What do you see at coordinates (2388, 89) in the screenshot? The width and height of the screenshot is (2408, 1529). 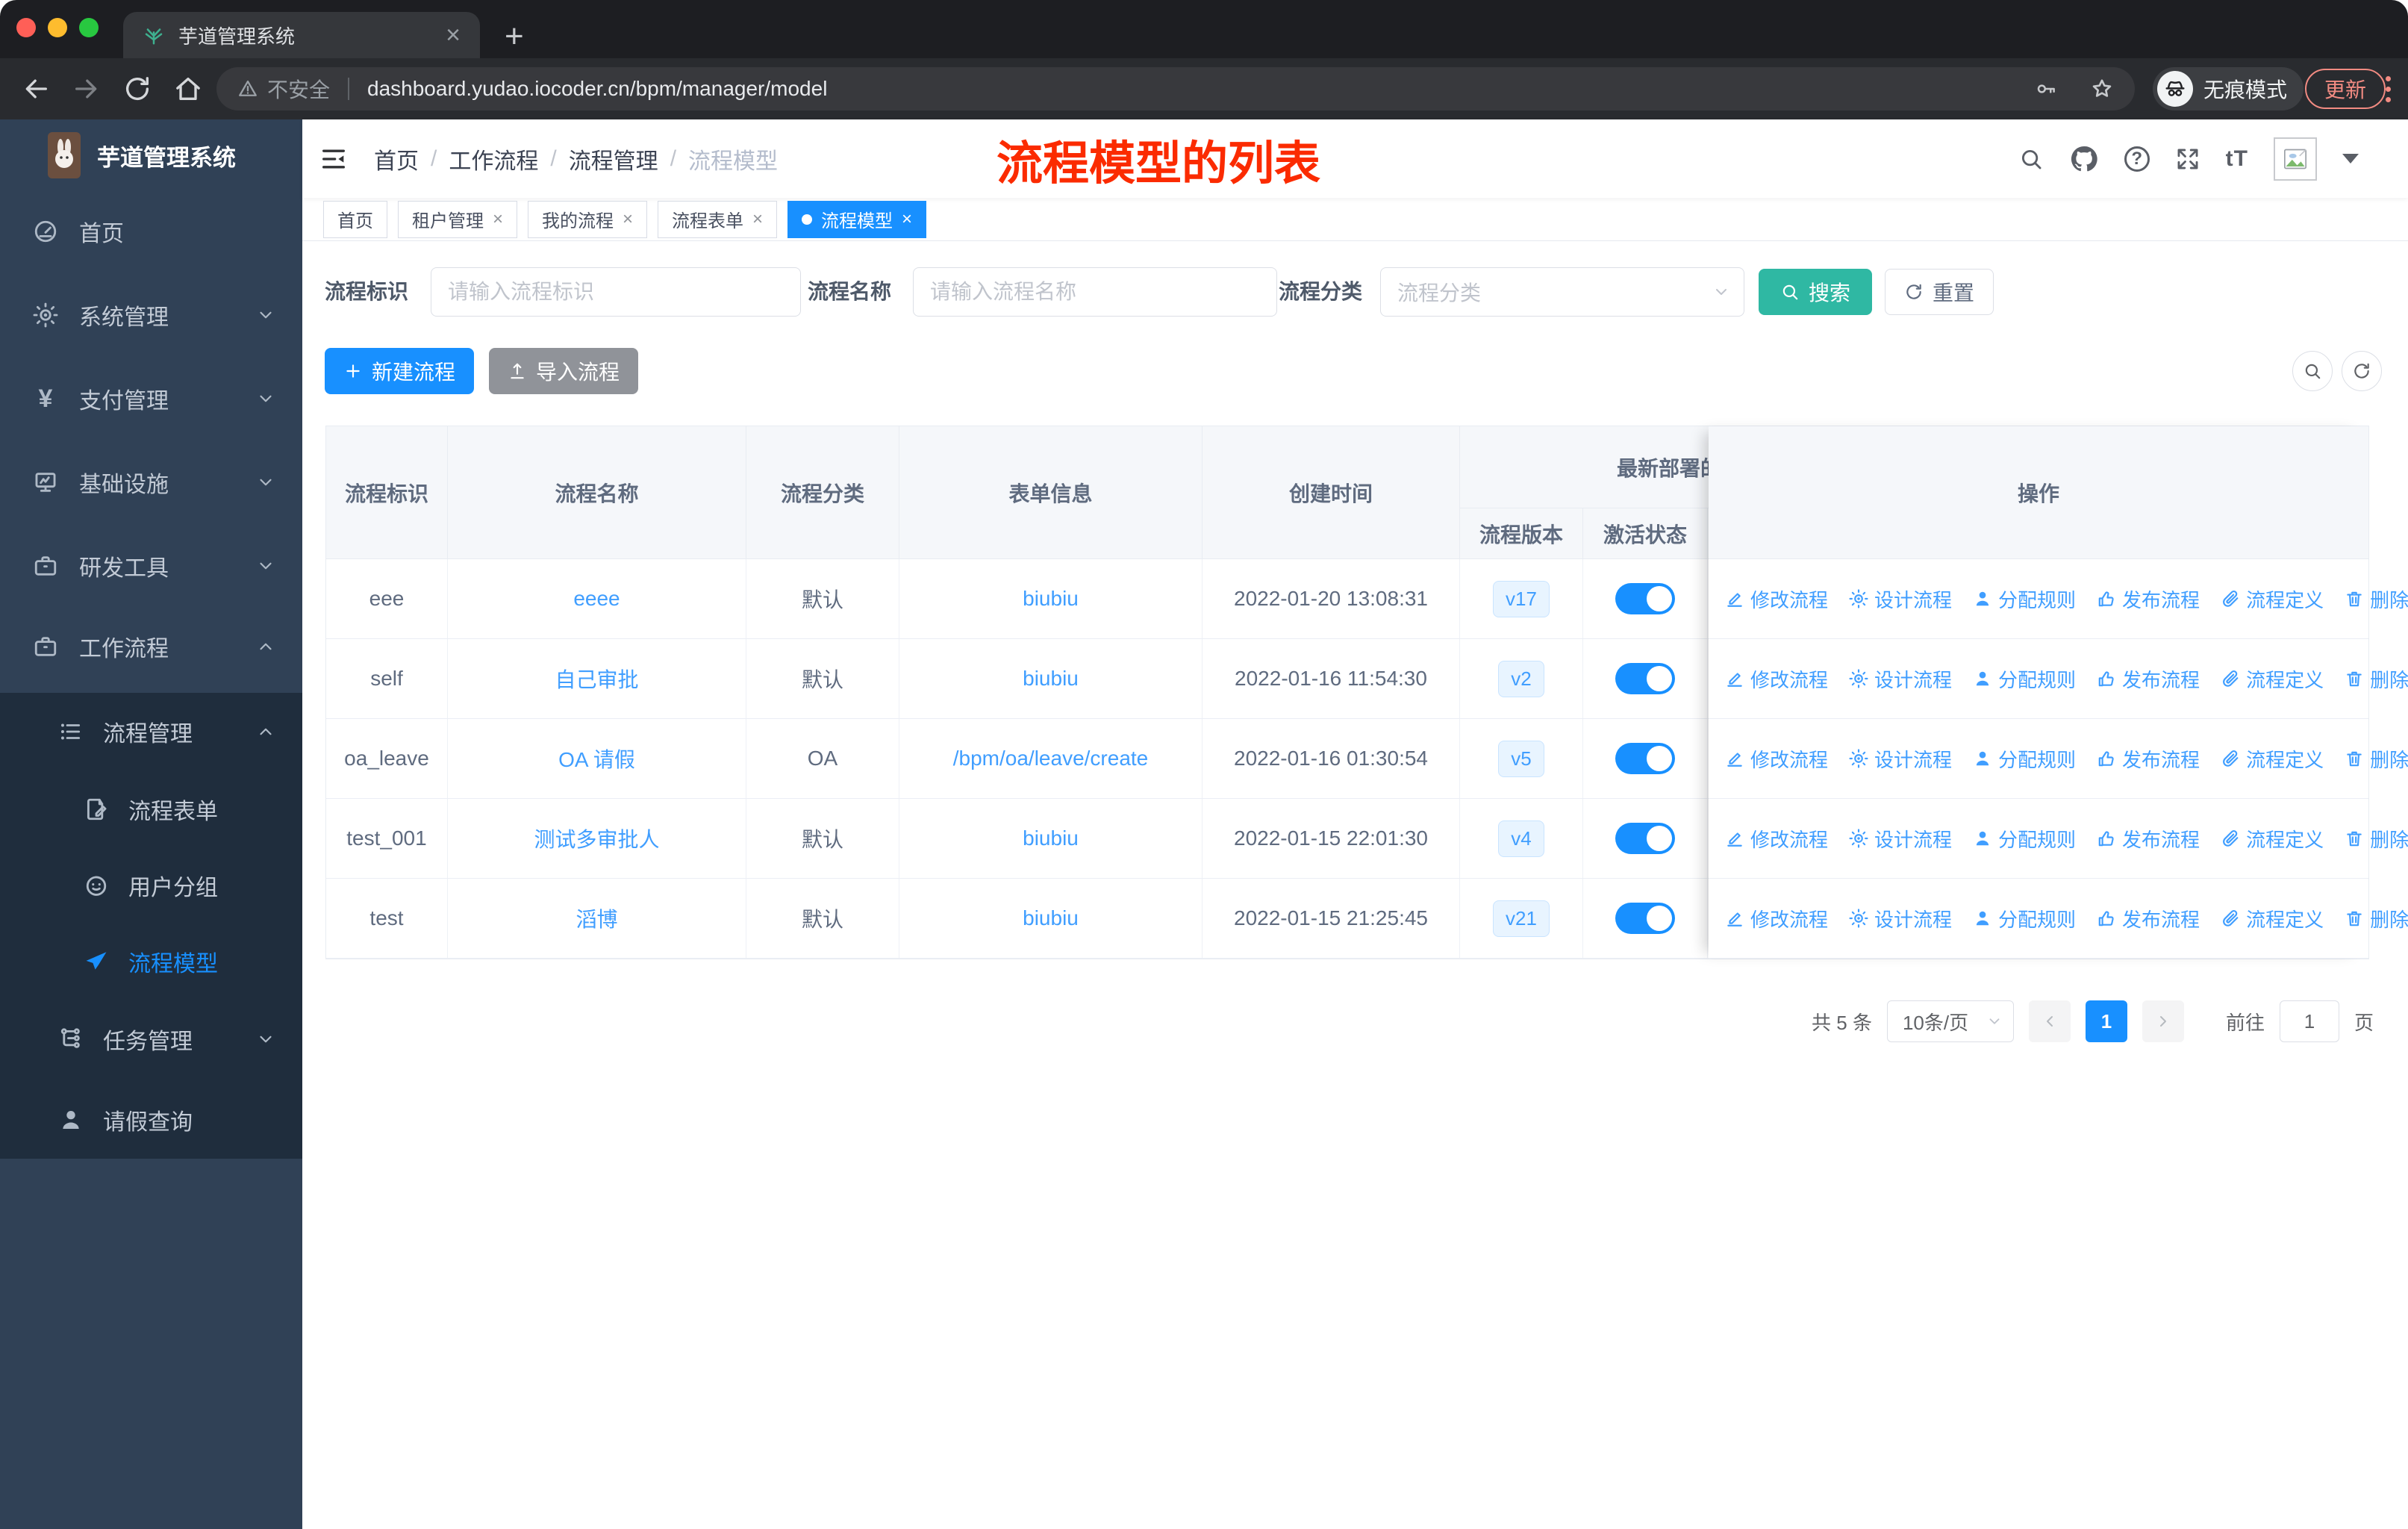 I see `browser-menu-icon` at bounding box center [2388, 89].